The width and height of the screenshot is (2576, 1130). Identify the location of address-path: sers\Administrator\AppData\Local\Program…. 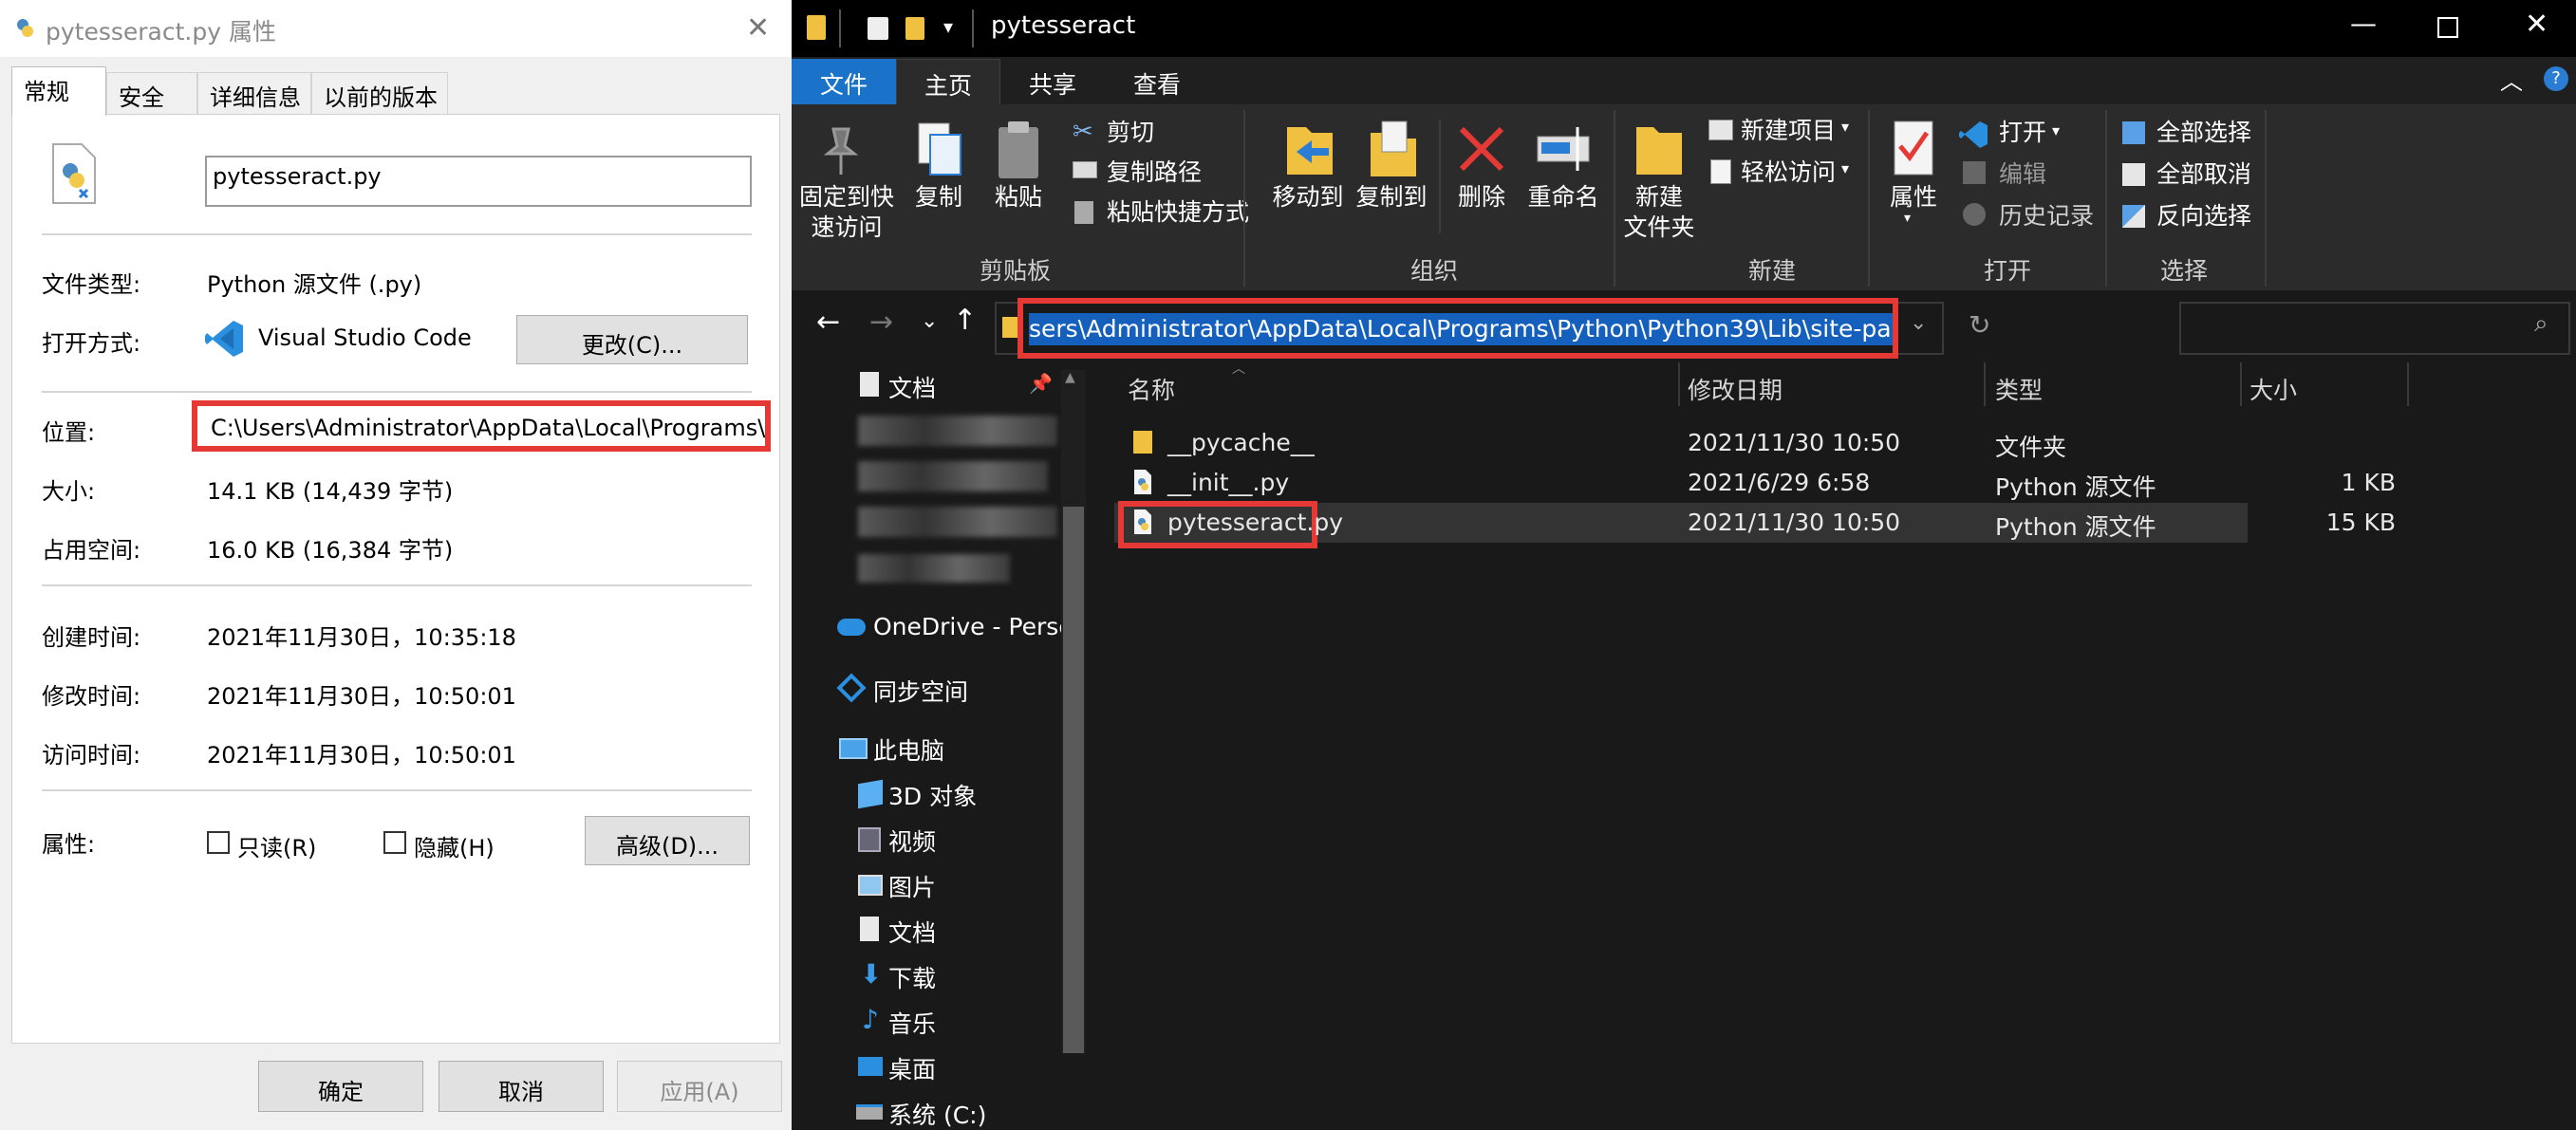
(1461, 329).